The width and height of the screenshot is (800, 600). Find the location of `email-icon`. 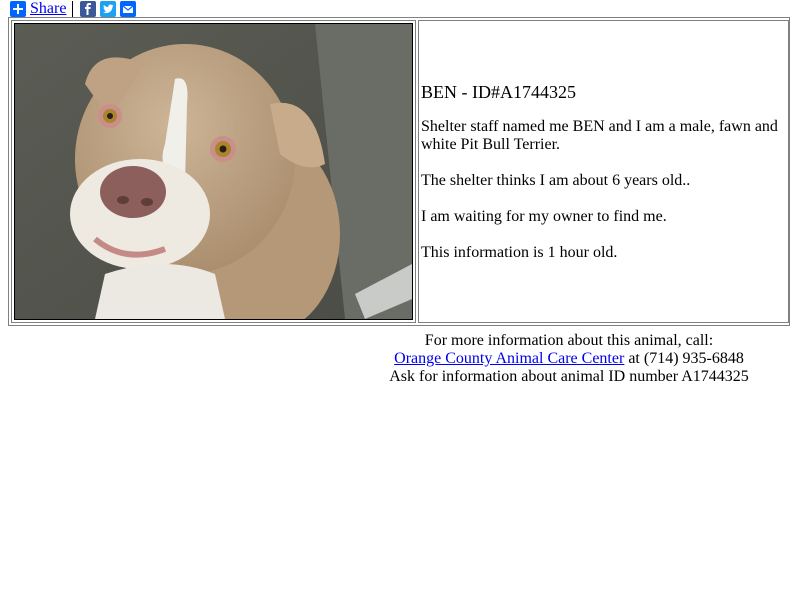

email-icon is located at coordinates (128, 9).